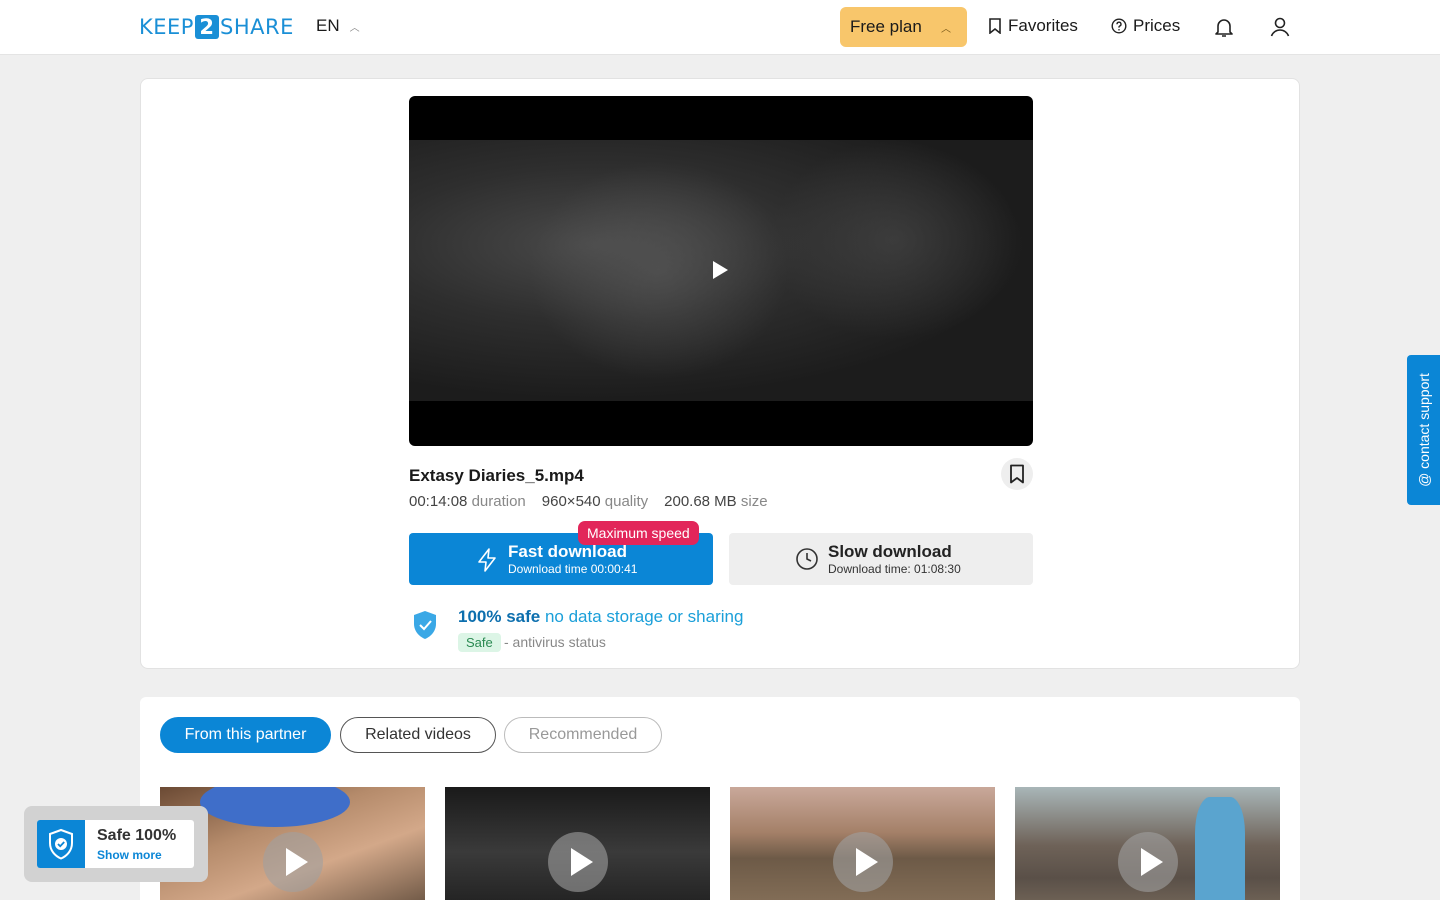  Describe the element at coordinates (571, 501) in the screenshot. I see `quality-value: 960×540` at that location.